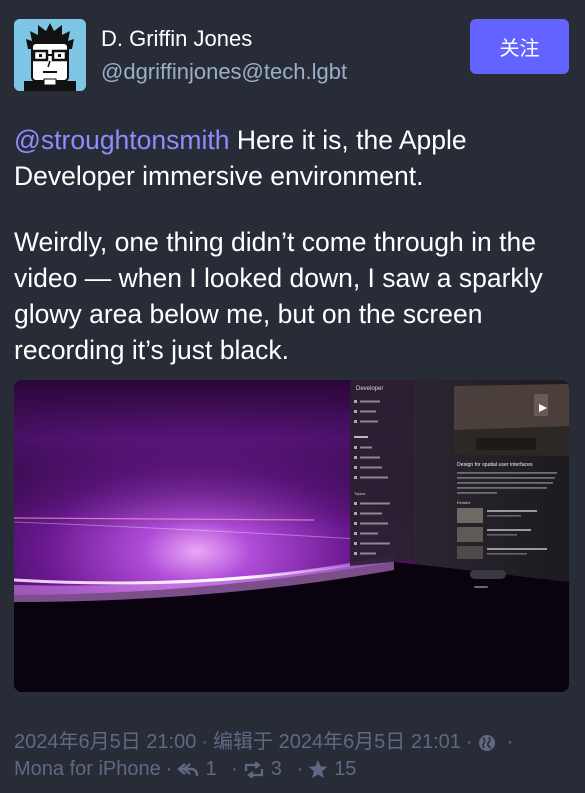 The height and width of the screenshot is (793, 585). What do you see at coordinates (211, 769) in the screenshot?
I see `replies-count: 1` at bounding box center [211, 769].